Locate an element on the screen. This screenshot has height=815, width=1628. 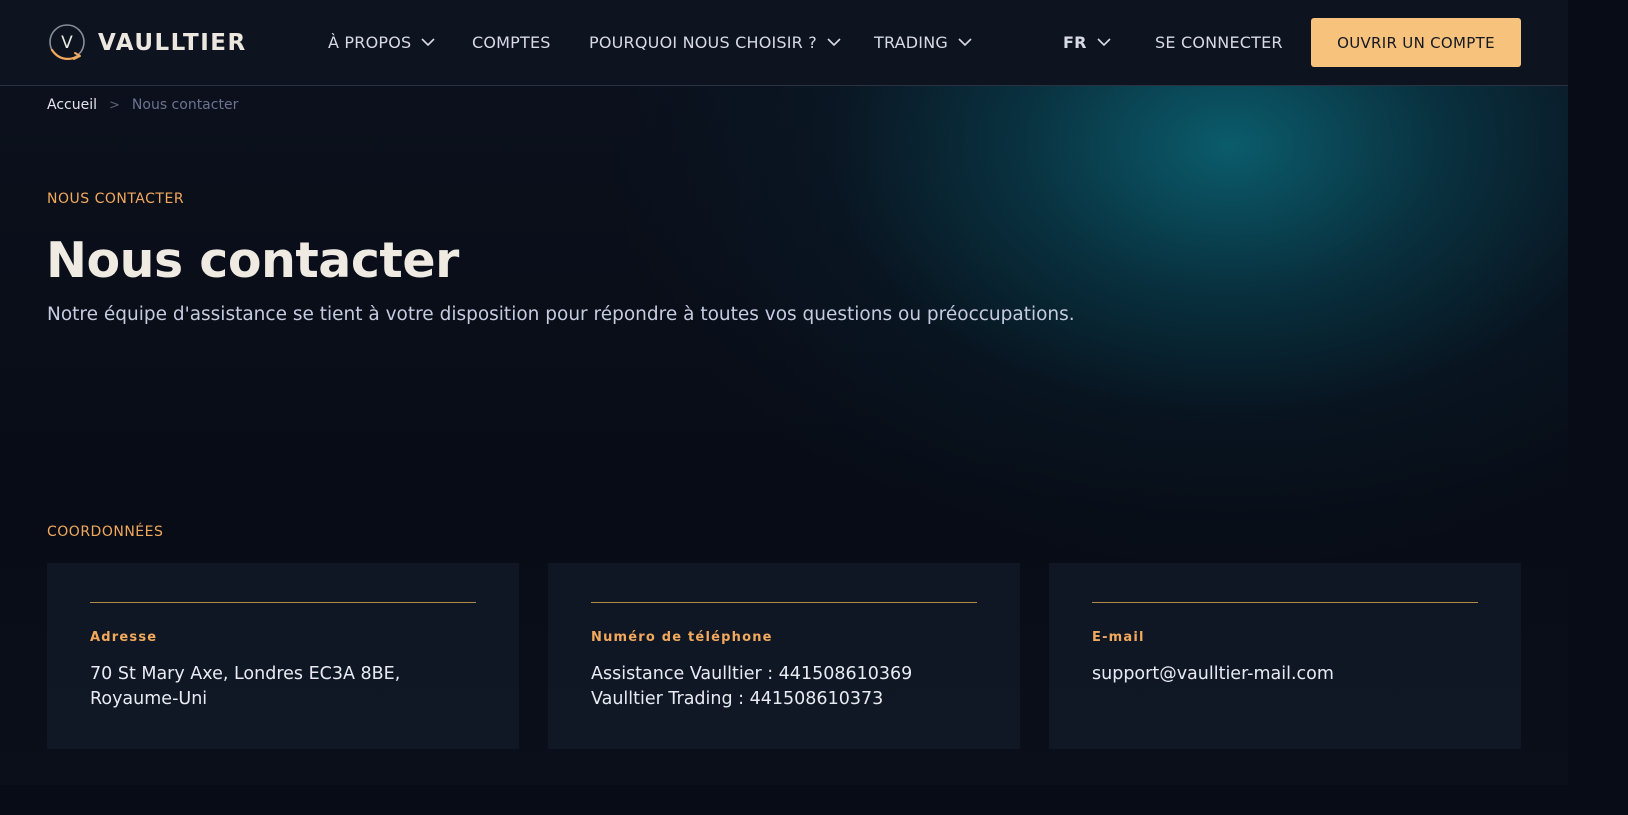
card-label: Numéro de téléphone is located at coordinates (682, 637).